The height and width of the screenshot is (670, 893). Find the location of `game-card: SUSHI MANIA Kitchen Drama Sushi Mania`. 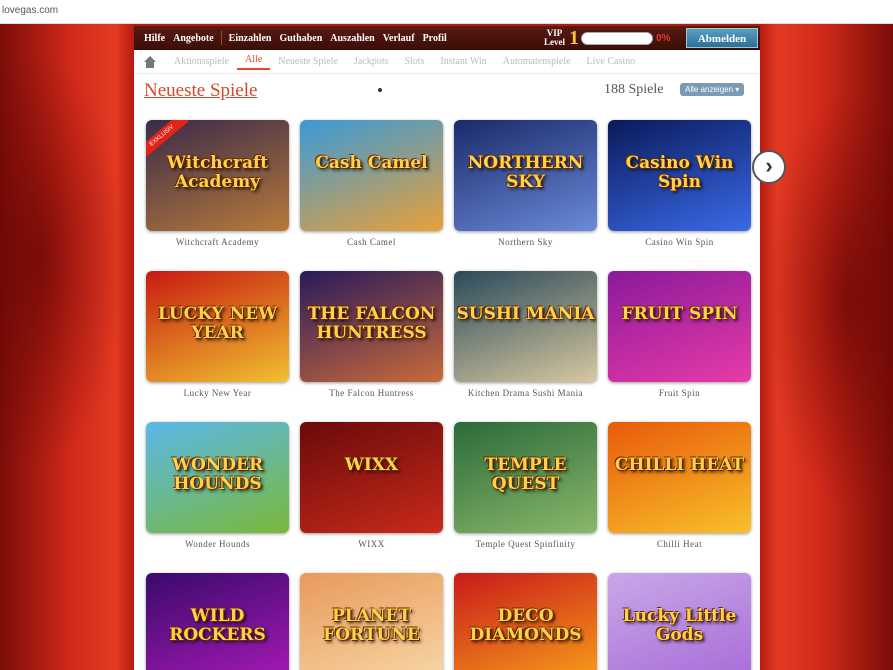

game-card: SUSHI MANIA Kitchen Drama Sushi Mania is located at coordinates (525, 334).